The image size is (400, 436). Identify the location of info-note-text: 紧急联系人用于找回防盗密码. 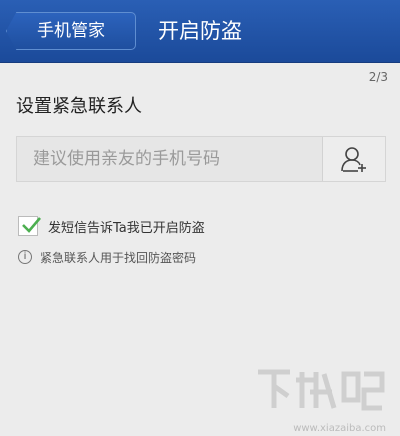
(118, 257).